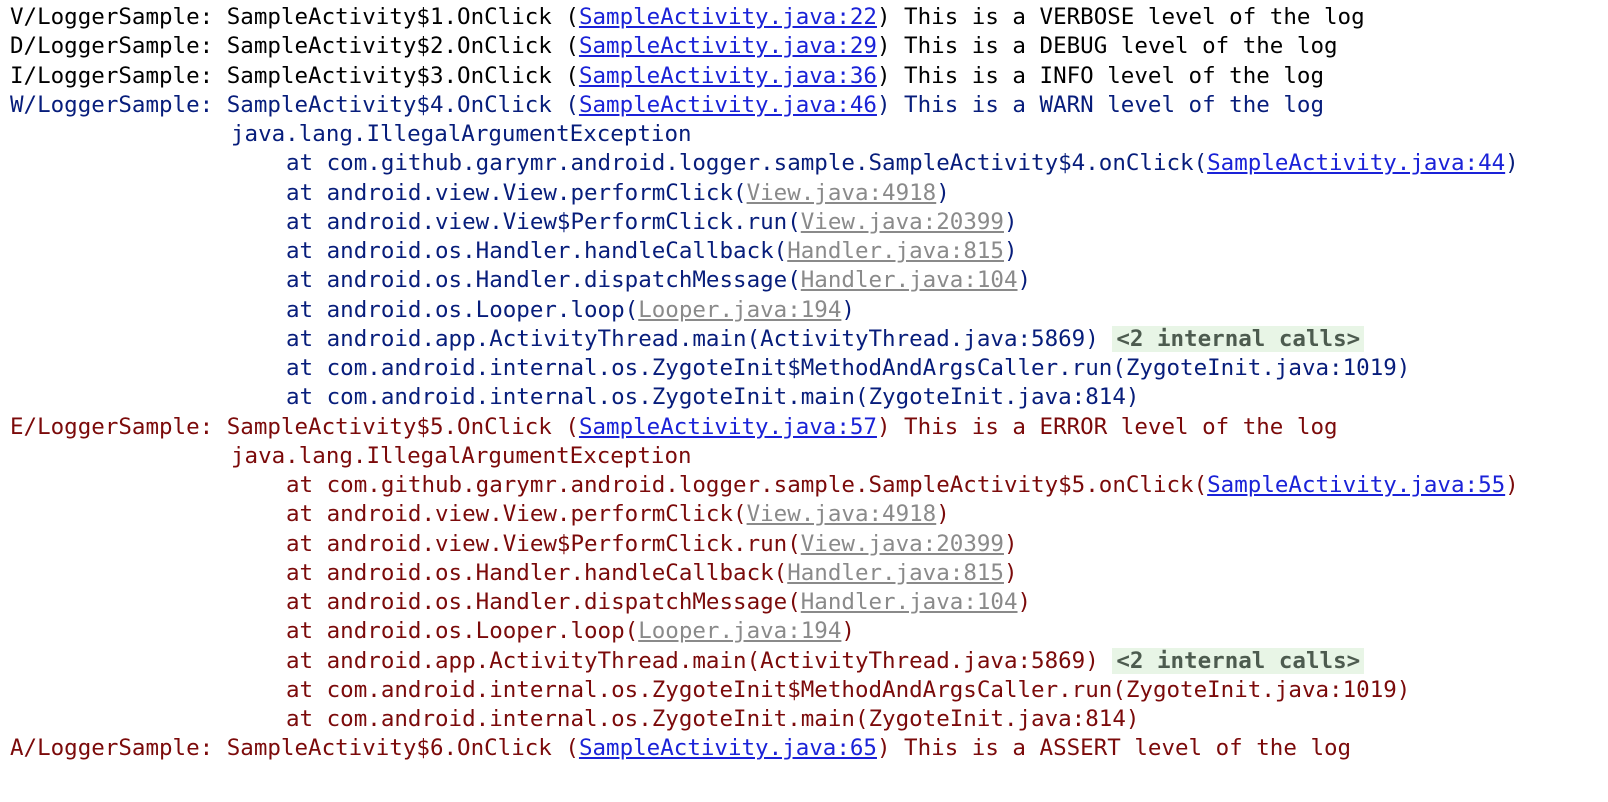  Describe the element at coordinates (1107, 46) in the screenshot. I see `log-message: ) This is a DEBUG level of the log` at that location.